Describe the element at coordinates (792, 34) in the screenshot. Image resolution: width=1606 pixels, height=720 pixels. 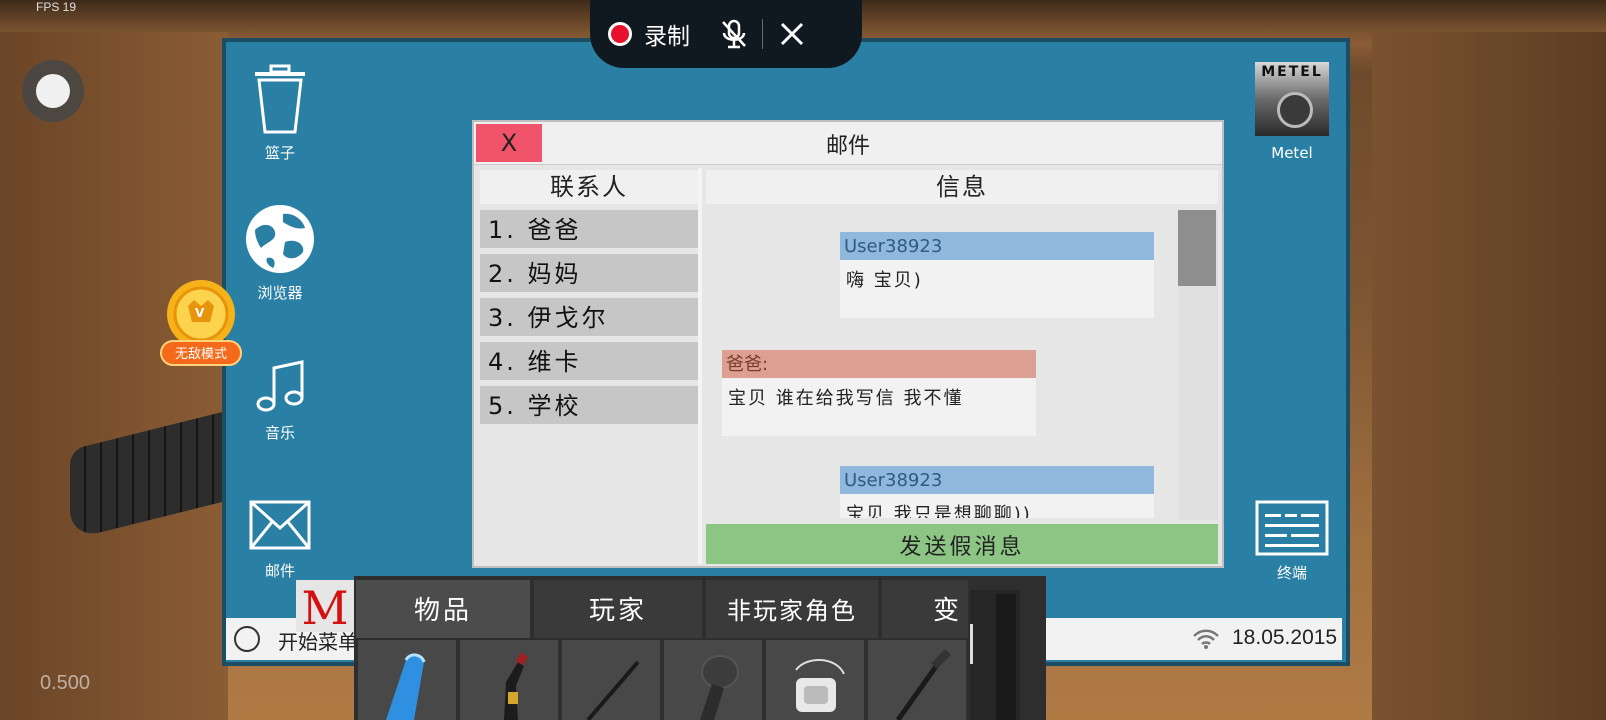
I see `close-icon` at that location.